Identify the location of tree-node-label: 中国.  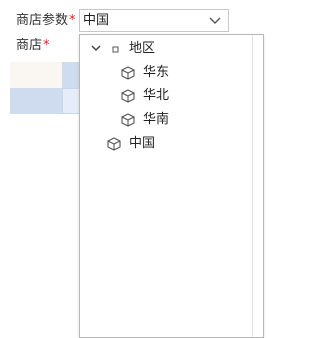
(142, 143).